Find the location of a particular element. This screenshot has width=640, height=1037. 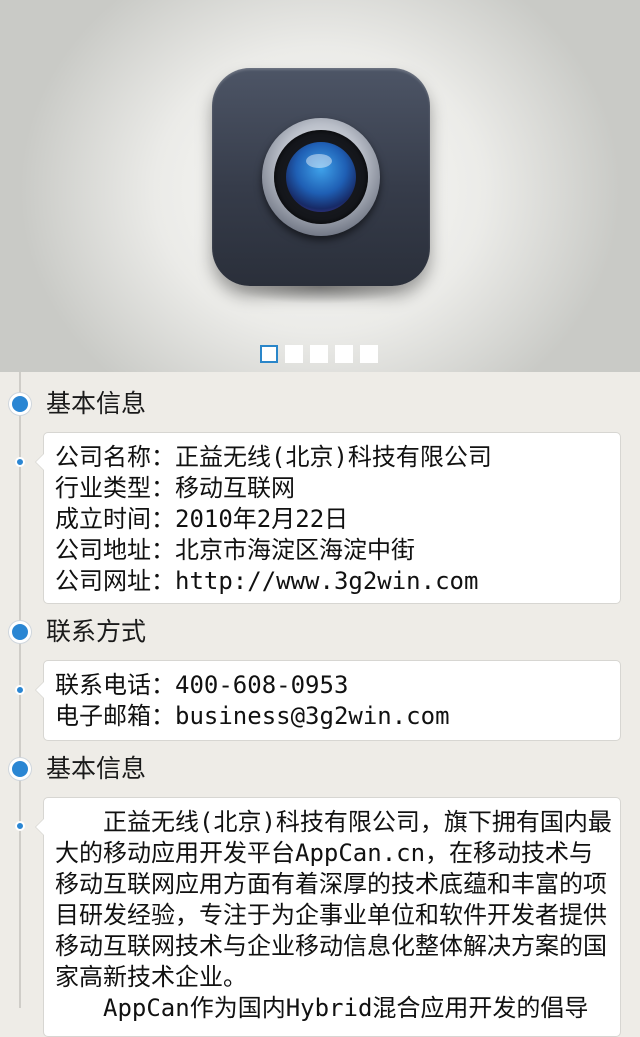

intro-paragraph: AppCan作为国内Hybrid混合应用开发的倡导 is located at coordinates (346, 1008).